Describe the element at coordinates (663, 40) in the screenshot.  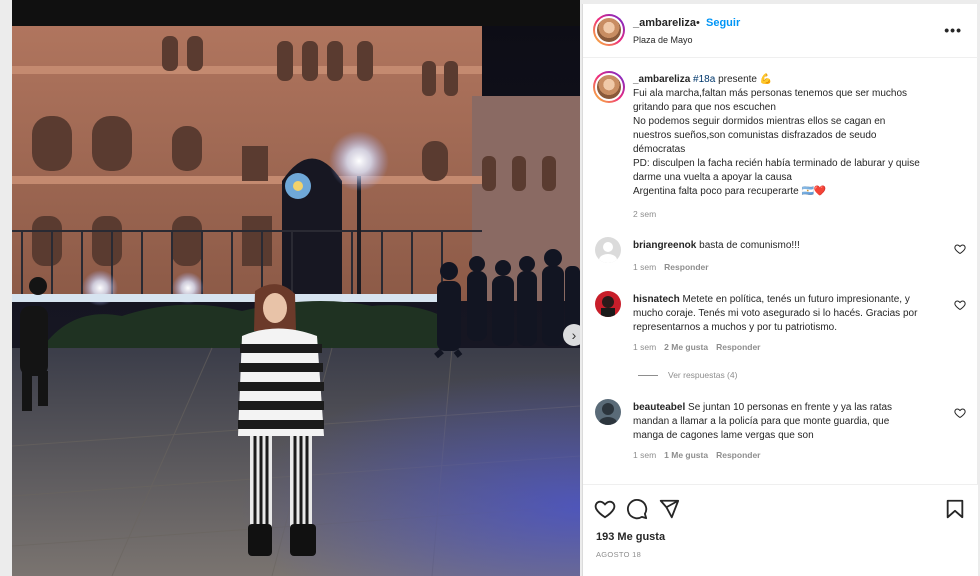
I see `post-location: Plaza de Mayo` at that location.